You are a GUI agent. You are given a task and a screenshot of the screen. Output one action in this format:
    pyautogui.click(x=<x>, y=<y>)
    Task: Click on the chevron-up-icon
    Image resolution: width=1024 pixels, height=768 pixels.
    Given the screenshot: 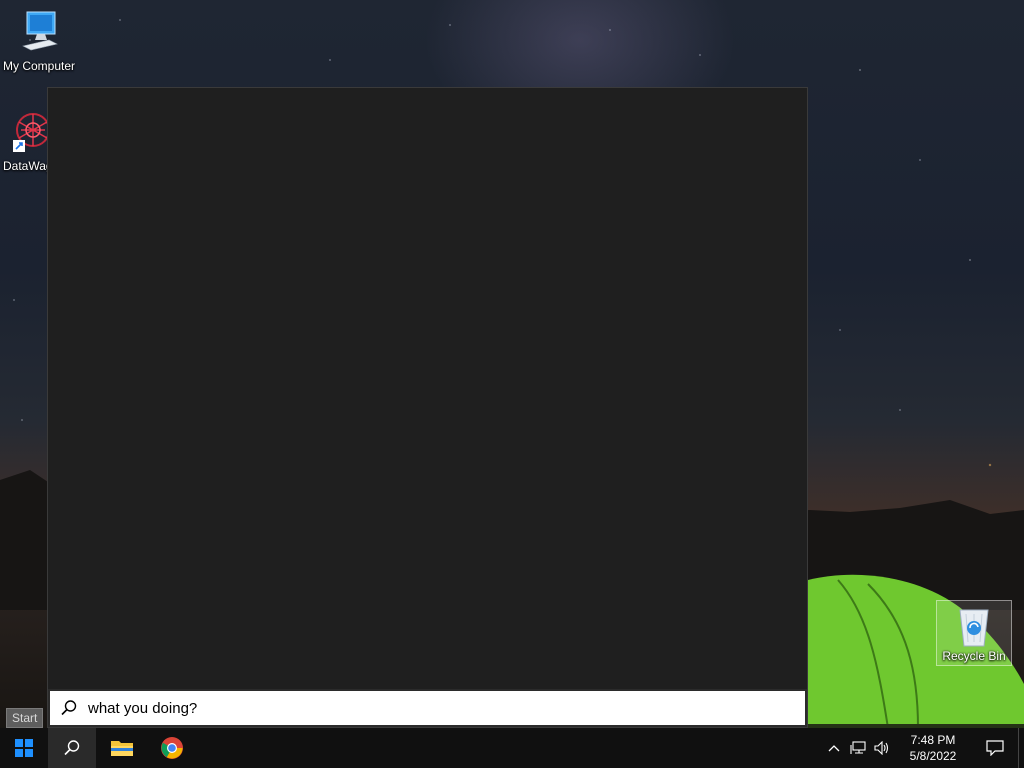 What is the action you would take?
    pyautogui.click(x=834, y=748)
    